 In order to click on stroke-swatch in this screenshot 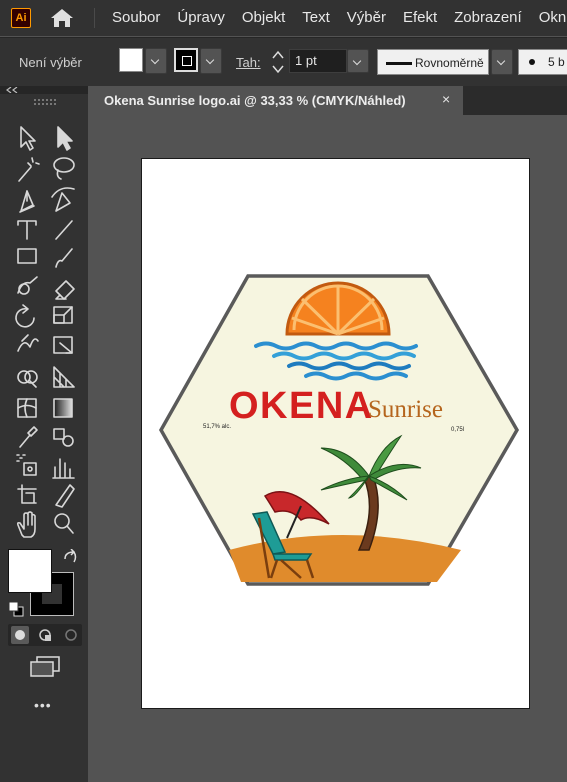, I will do `click(186, 60)`.